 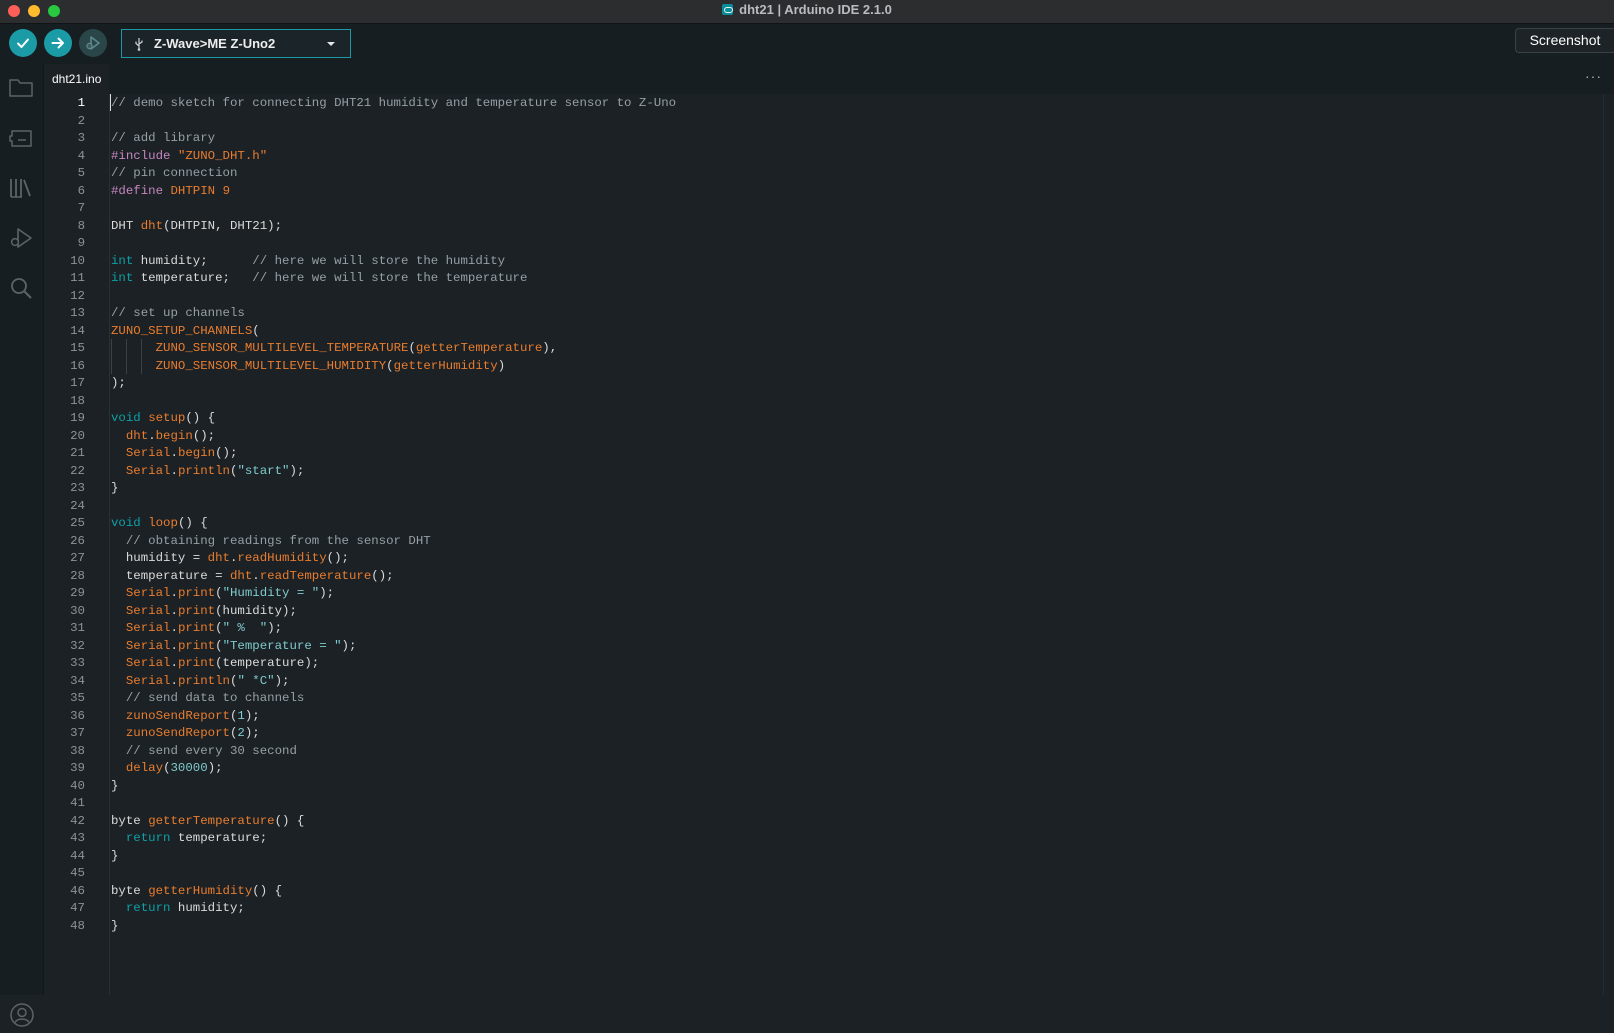 I want to click on code-line: 29 Serial.print("Humidity = ");, so click(x=804, y=593).